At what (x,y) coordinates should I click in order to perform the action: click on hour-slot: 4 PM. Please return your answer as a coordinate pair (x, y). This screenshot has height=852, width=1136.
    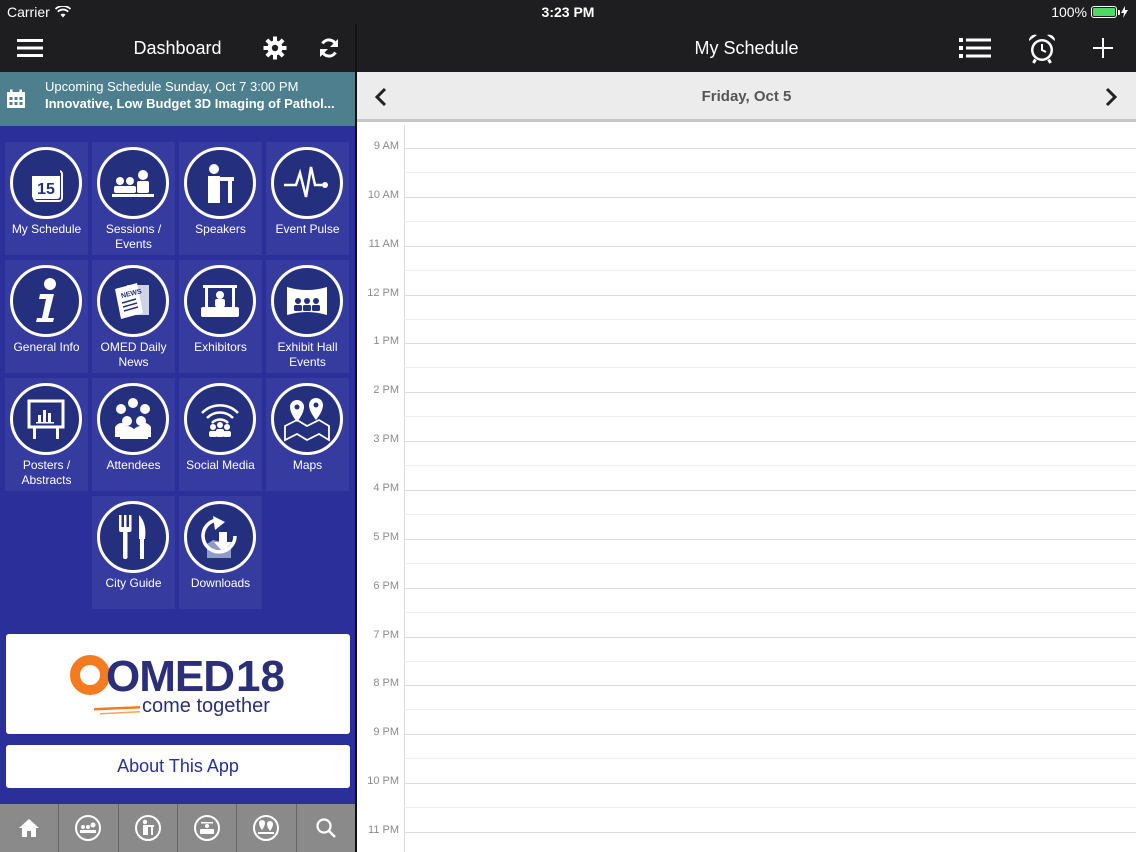
    Looking at the image, I should click on (746, 510).